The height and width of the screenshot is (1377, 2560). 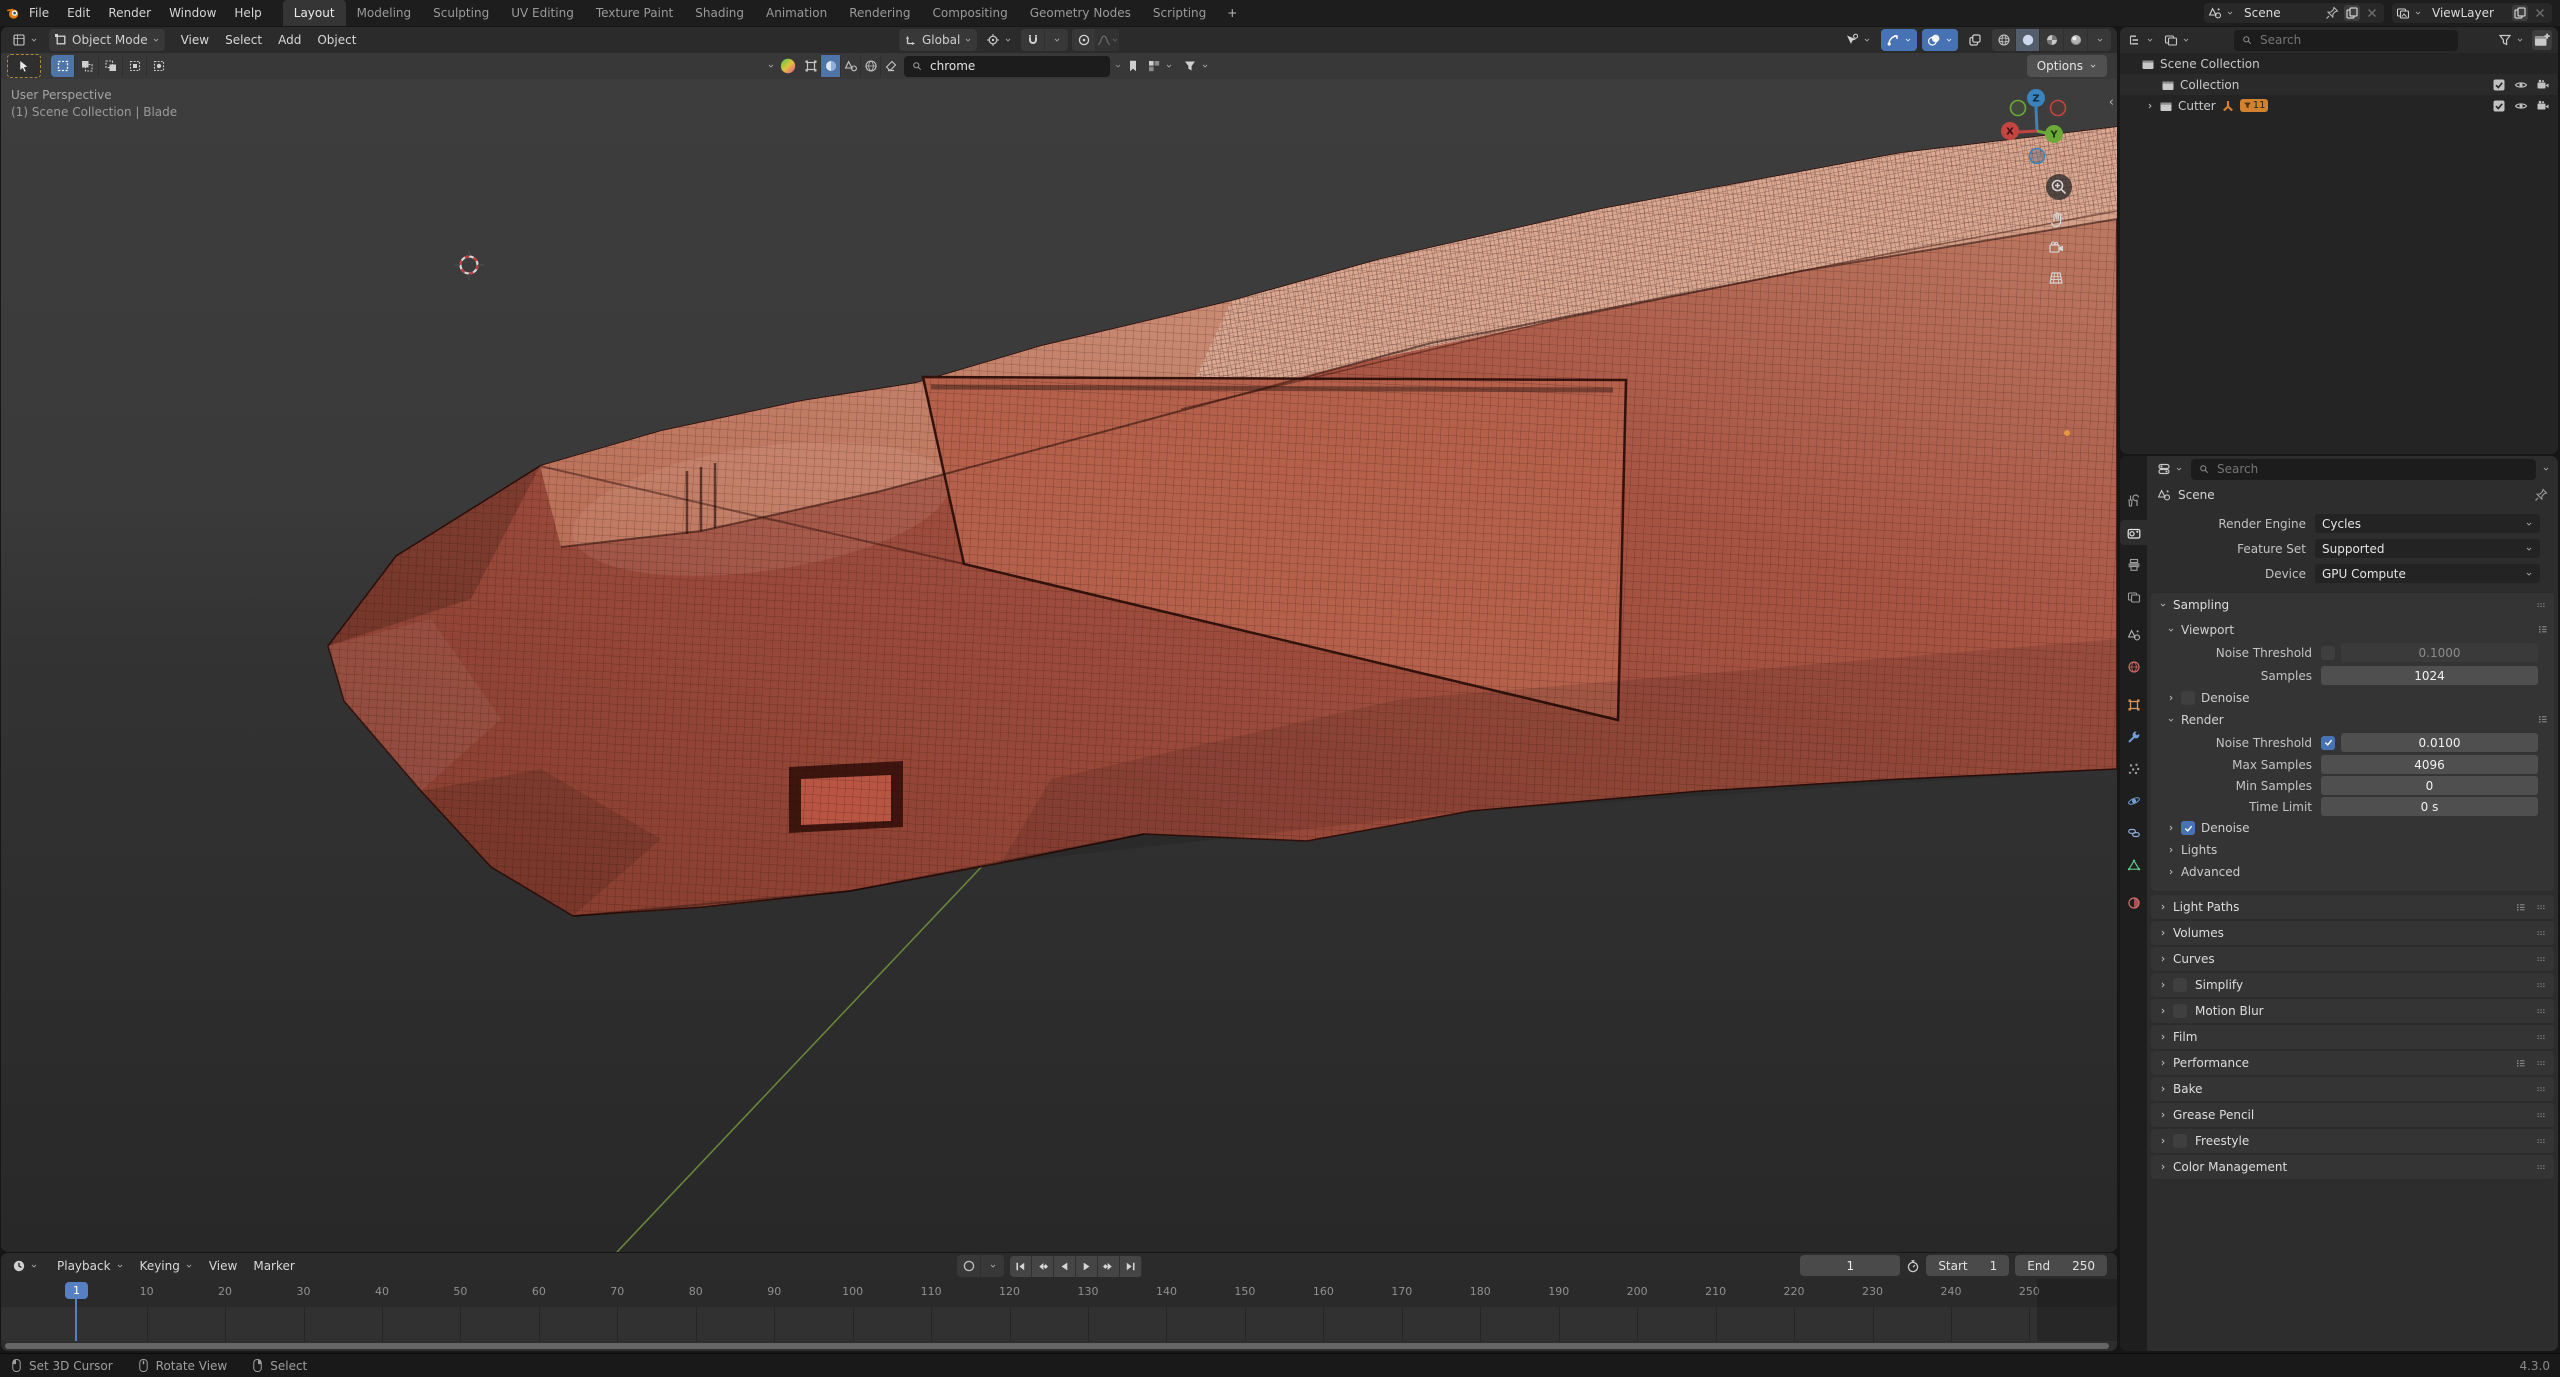 What do you see at coordinates (992, 1266) in the screenshot?
I see `autokey-dropdown` at bounding box center [992, 1266].